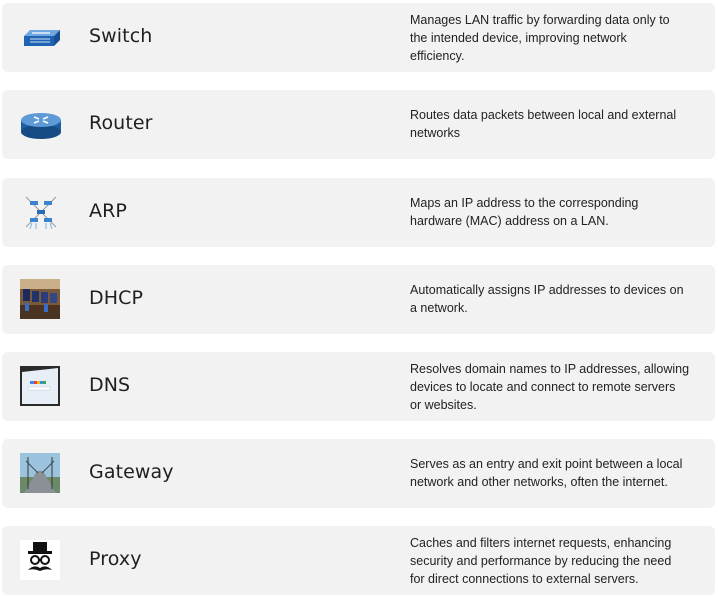 The width and height of the screenshot is (718, 598). I want to click on row-title: ARP, so click(108, 211).